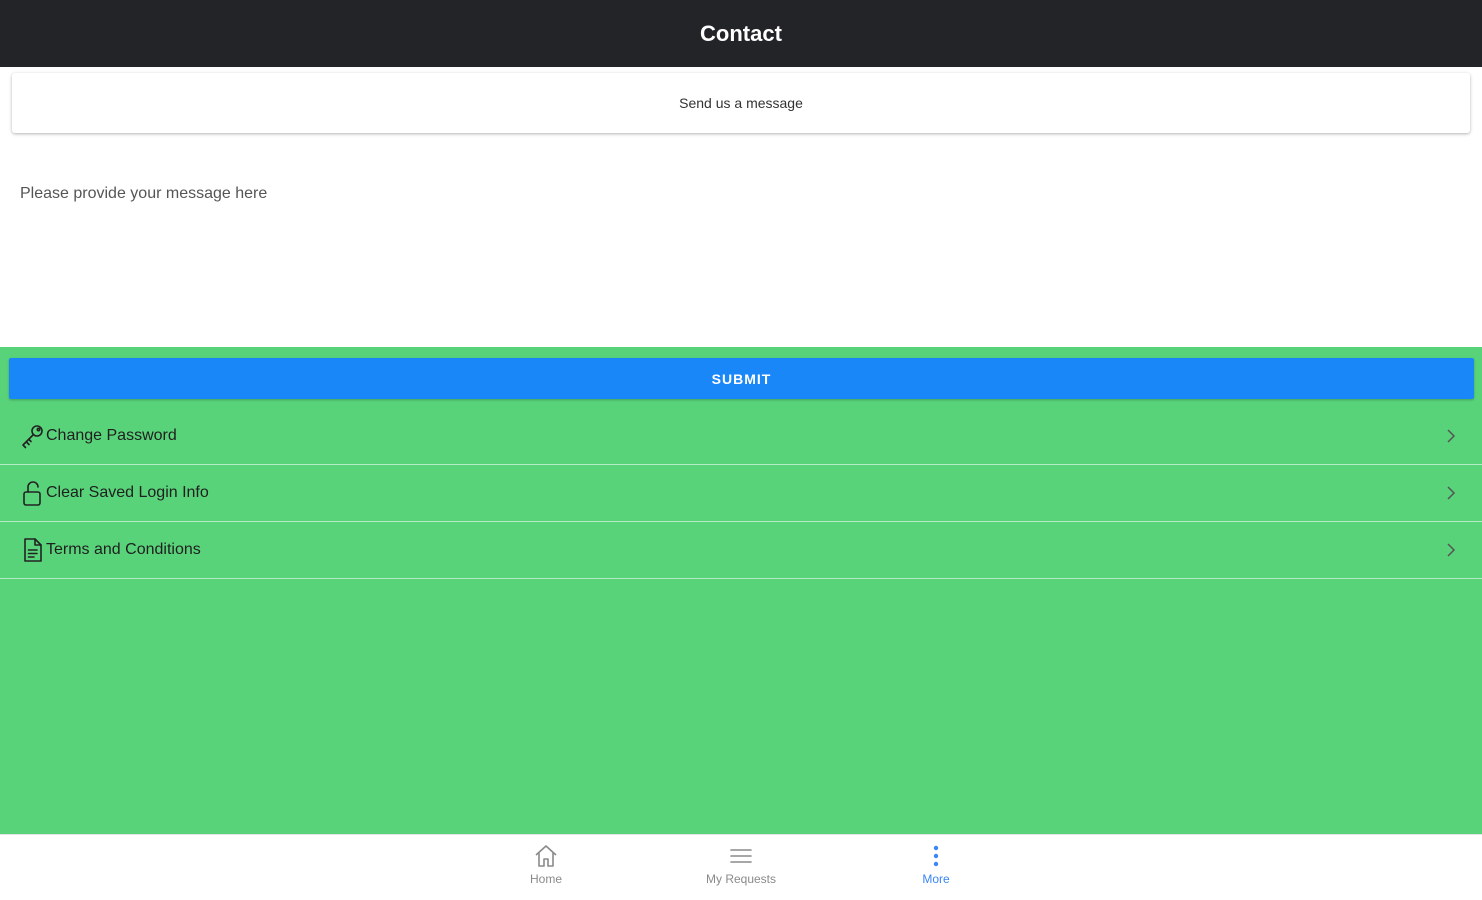  What do you see at coordinates (936, 856) in the screenshot?
I see `more-vertical-icon` at bounding box center [936, 856].